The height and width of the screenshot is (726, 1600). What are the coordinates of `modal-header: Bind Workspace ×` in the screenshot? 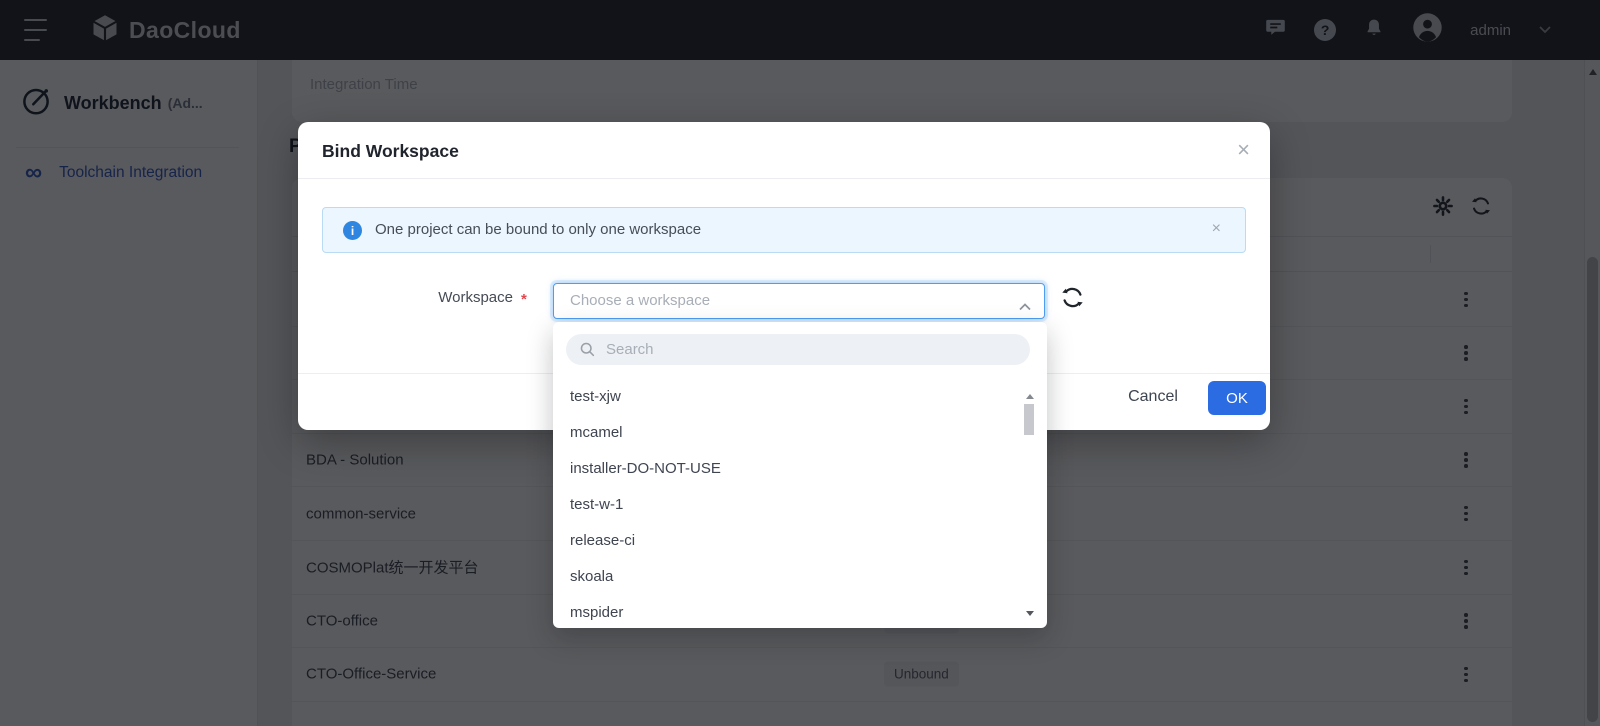 It's located at (784, 150).